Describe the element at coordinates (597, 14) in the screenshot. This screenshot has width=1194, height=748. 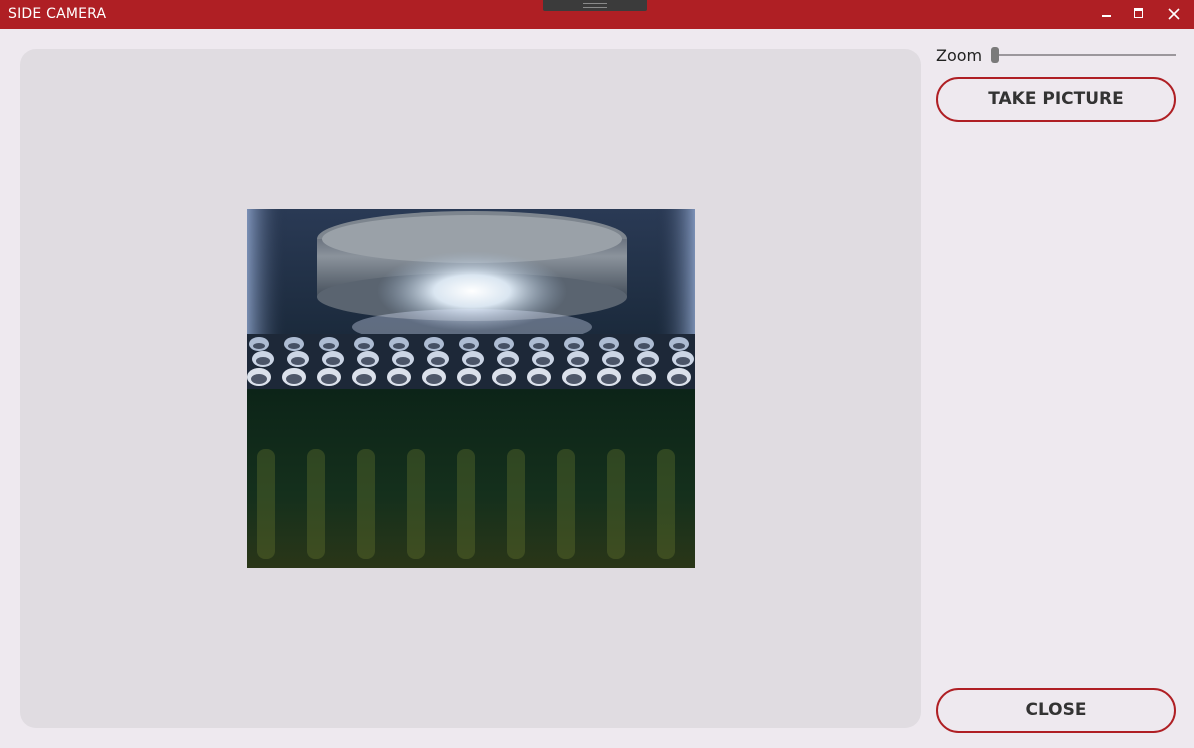
I see `title-bar: SIDE CAMERA` at that location.